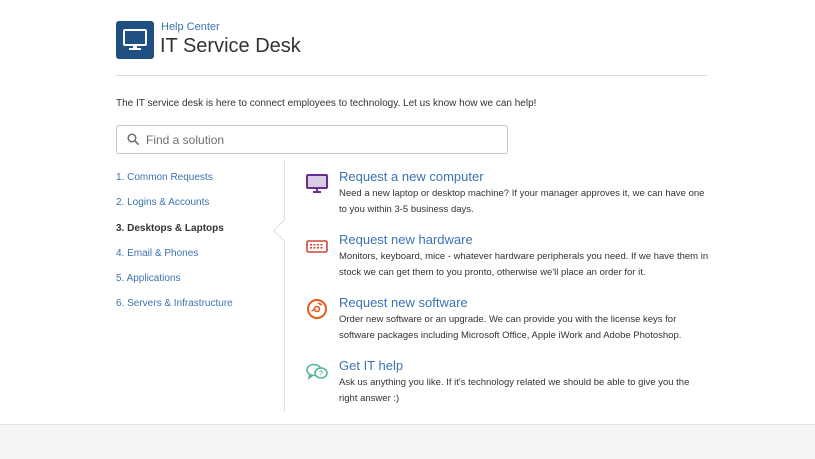 The image size is (815, 459). I want to click on software-disc-icon, so click(317, 309).